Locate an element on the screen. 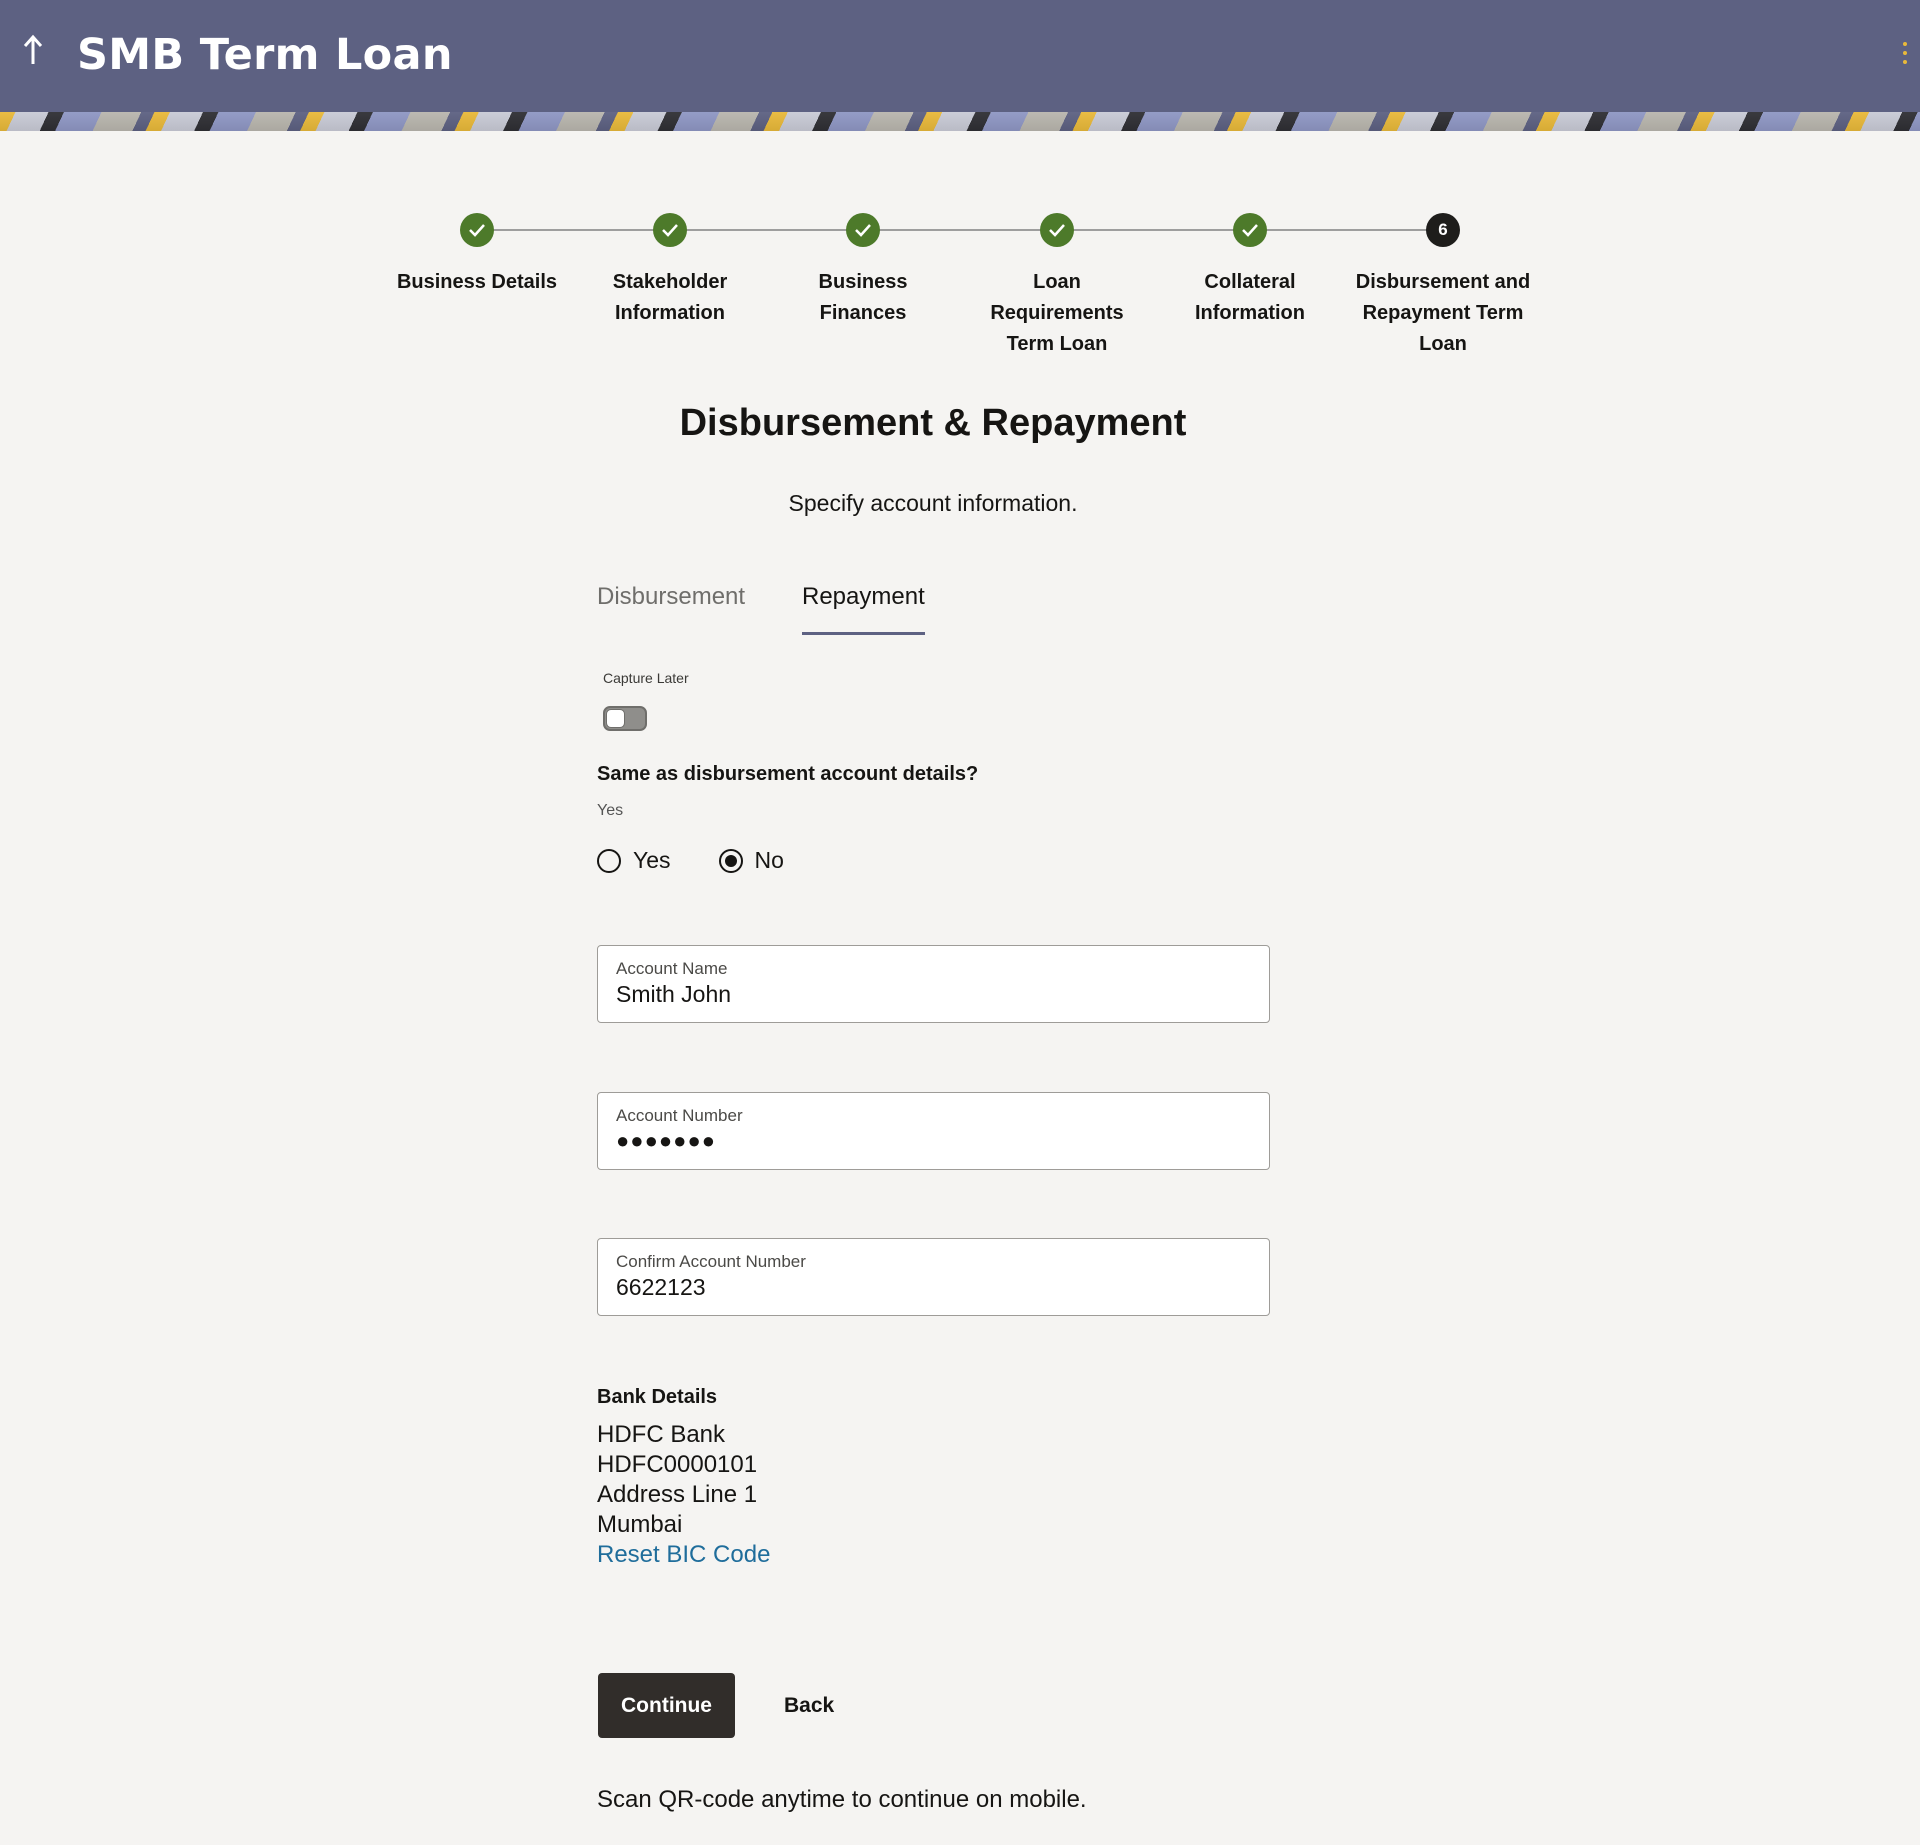 This screenshot has height=1845, width=1920. tab-disbursement: Disbursement is located at coordinates (671, 609).